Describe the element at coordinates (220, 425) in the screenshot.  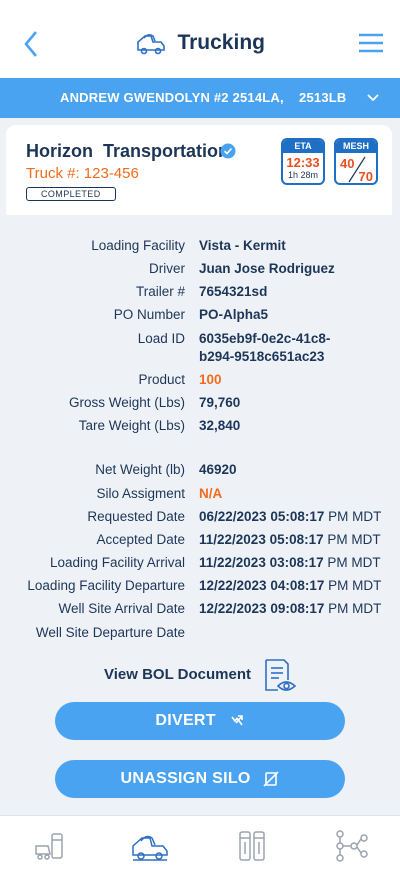
I see `detail-value: 32,840` at that location.